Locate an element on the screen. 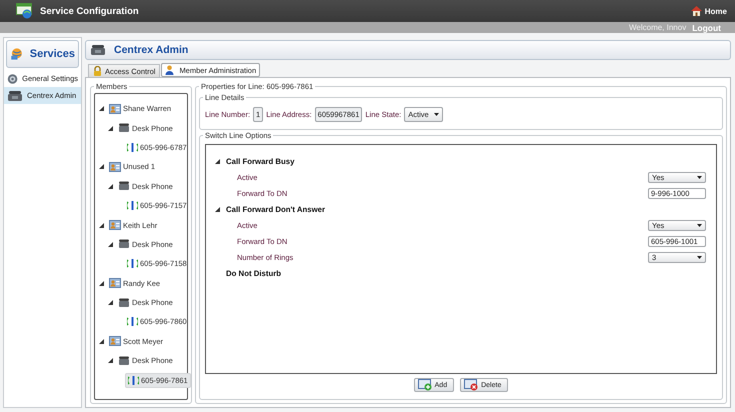 The image size is (735, 412). services-title: Services is located at coordinates (52, 54).